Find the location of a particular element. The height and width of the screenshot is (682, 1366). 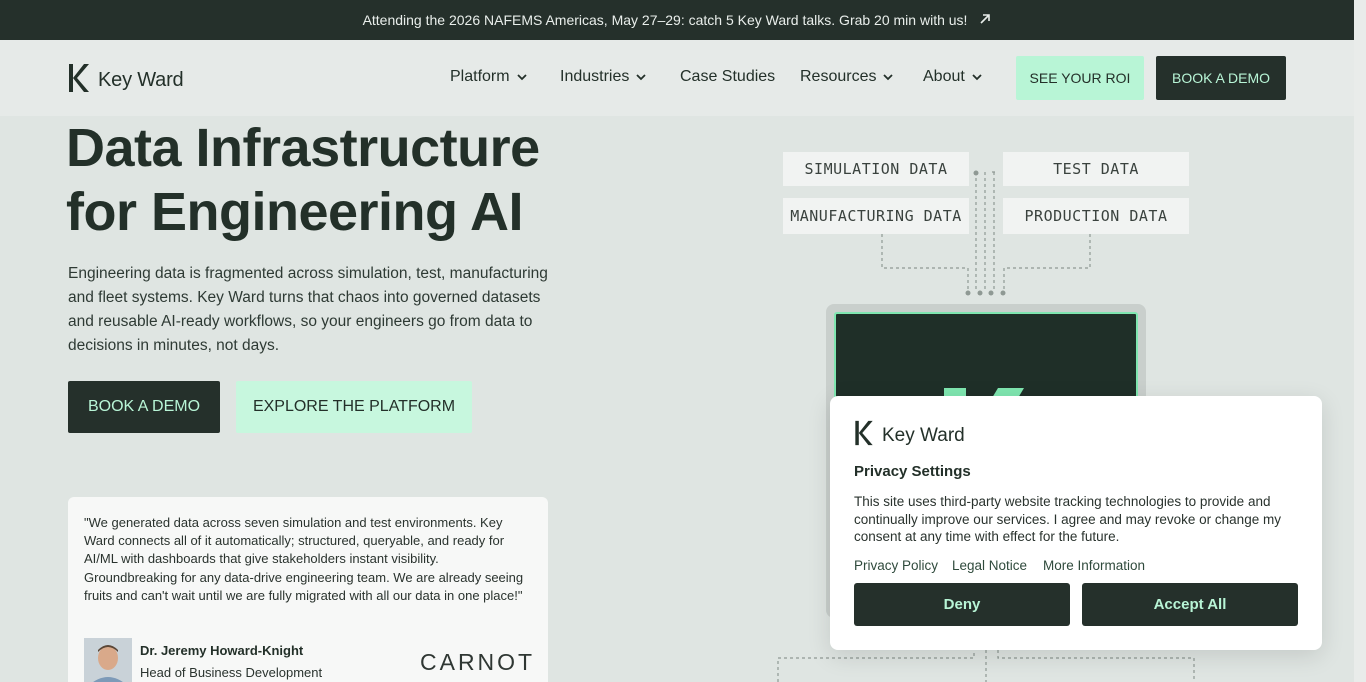

source-test-data: TEST DATA is located at coordinates (1096, 169).